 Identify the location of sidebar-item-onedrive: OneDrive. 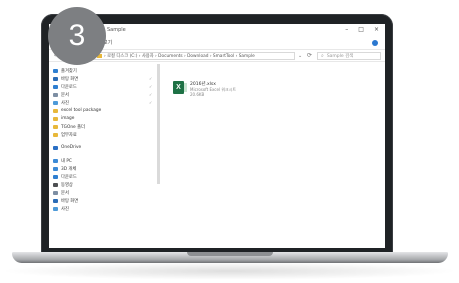
(67, 147).